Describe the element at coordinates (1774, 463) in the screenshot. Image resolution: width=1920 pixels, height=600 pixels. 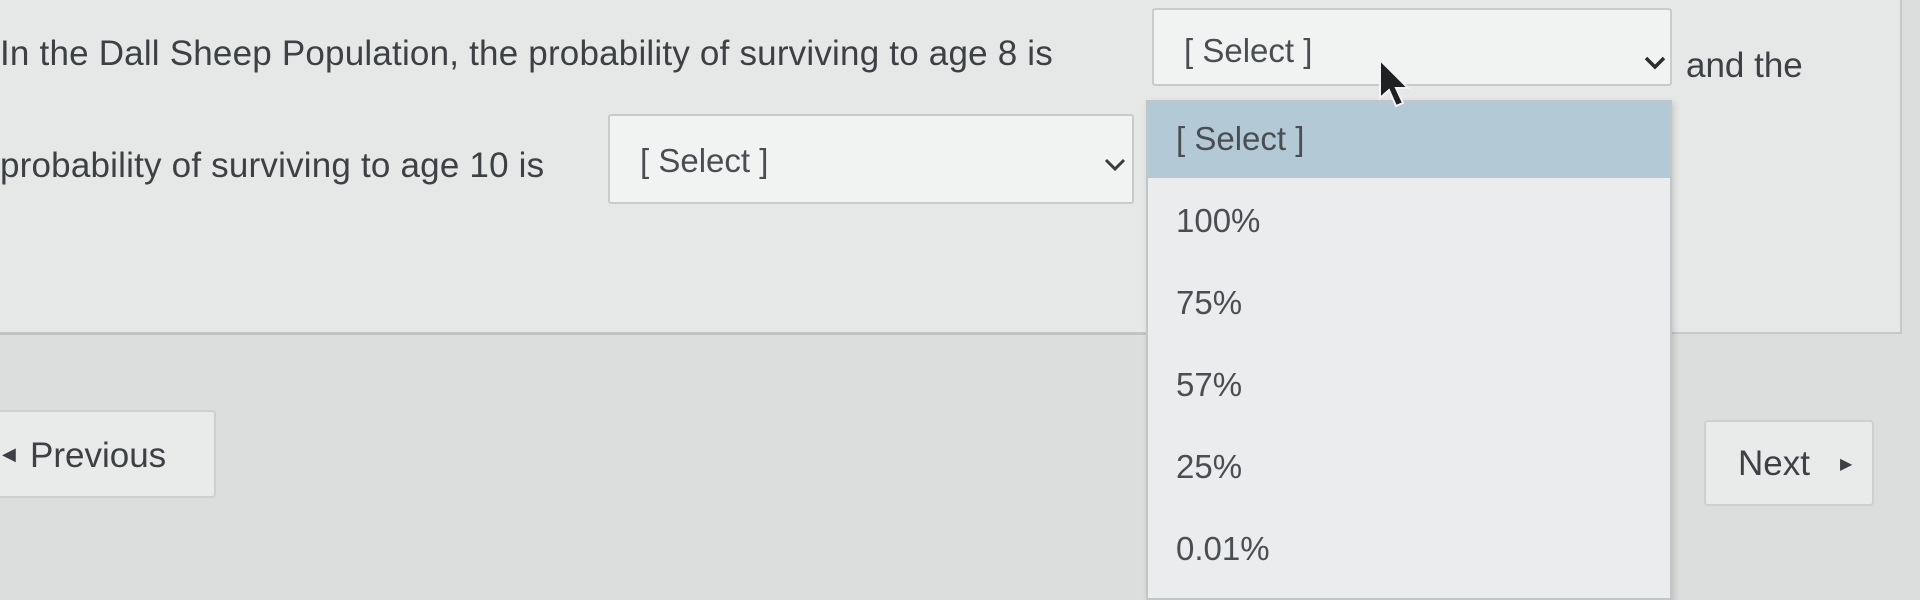
I see `next-label: Next` at that location.